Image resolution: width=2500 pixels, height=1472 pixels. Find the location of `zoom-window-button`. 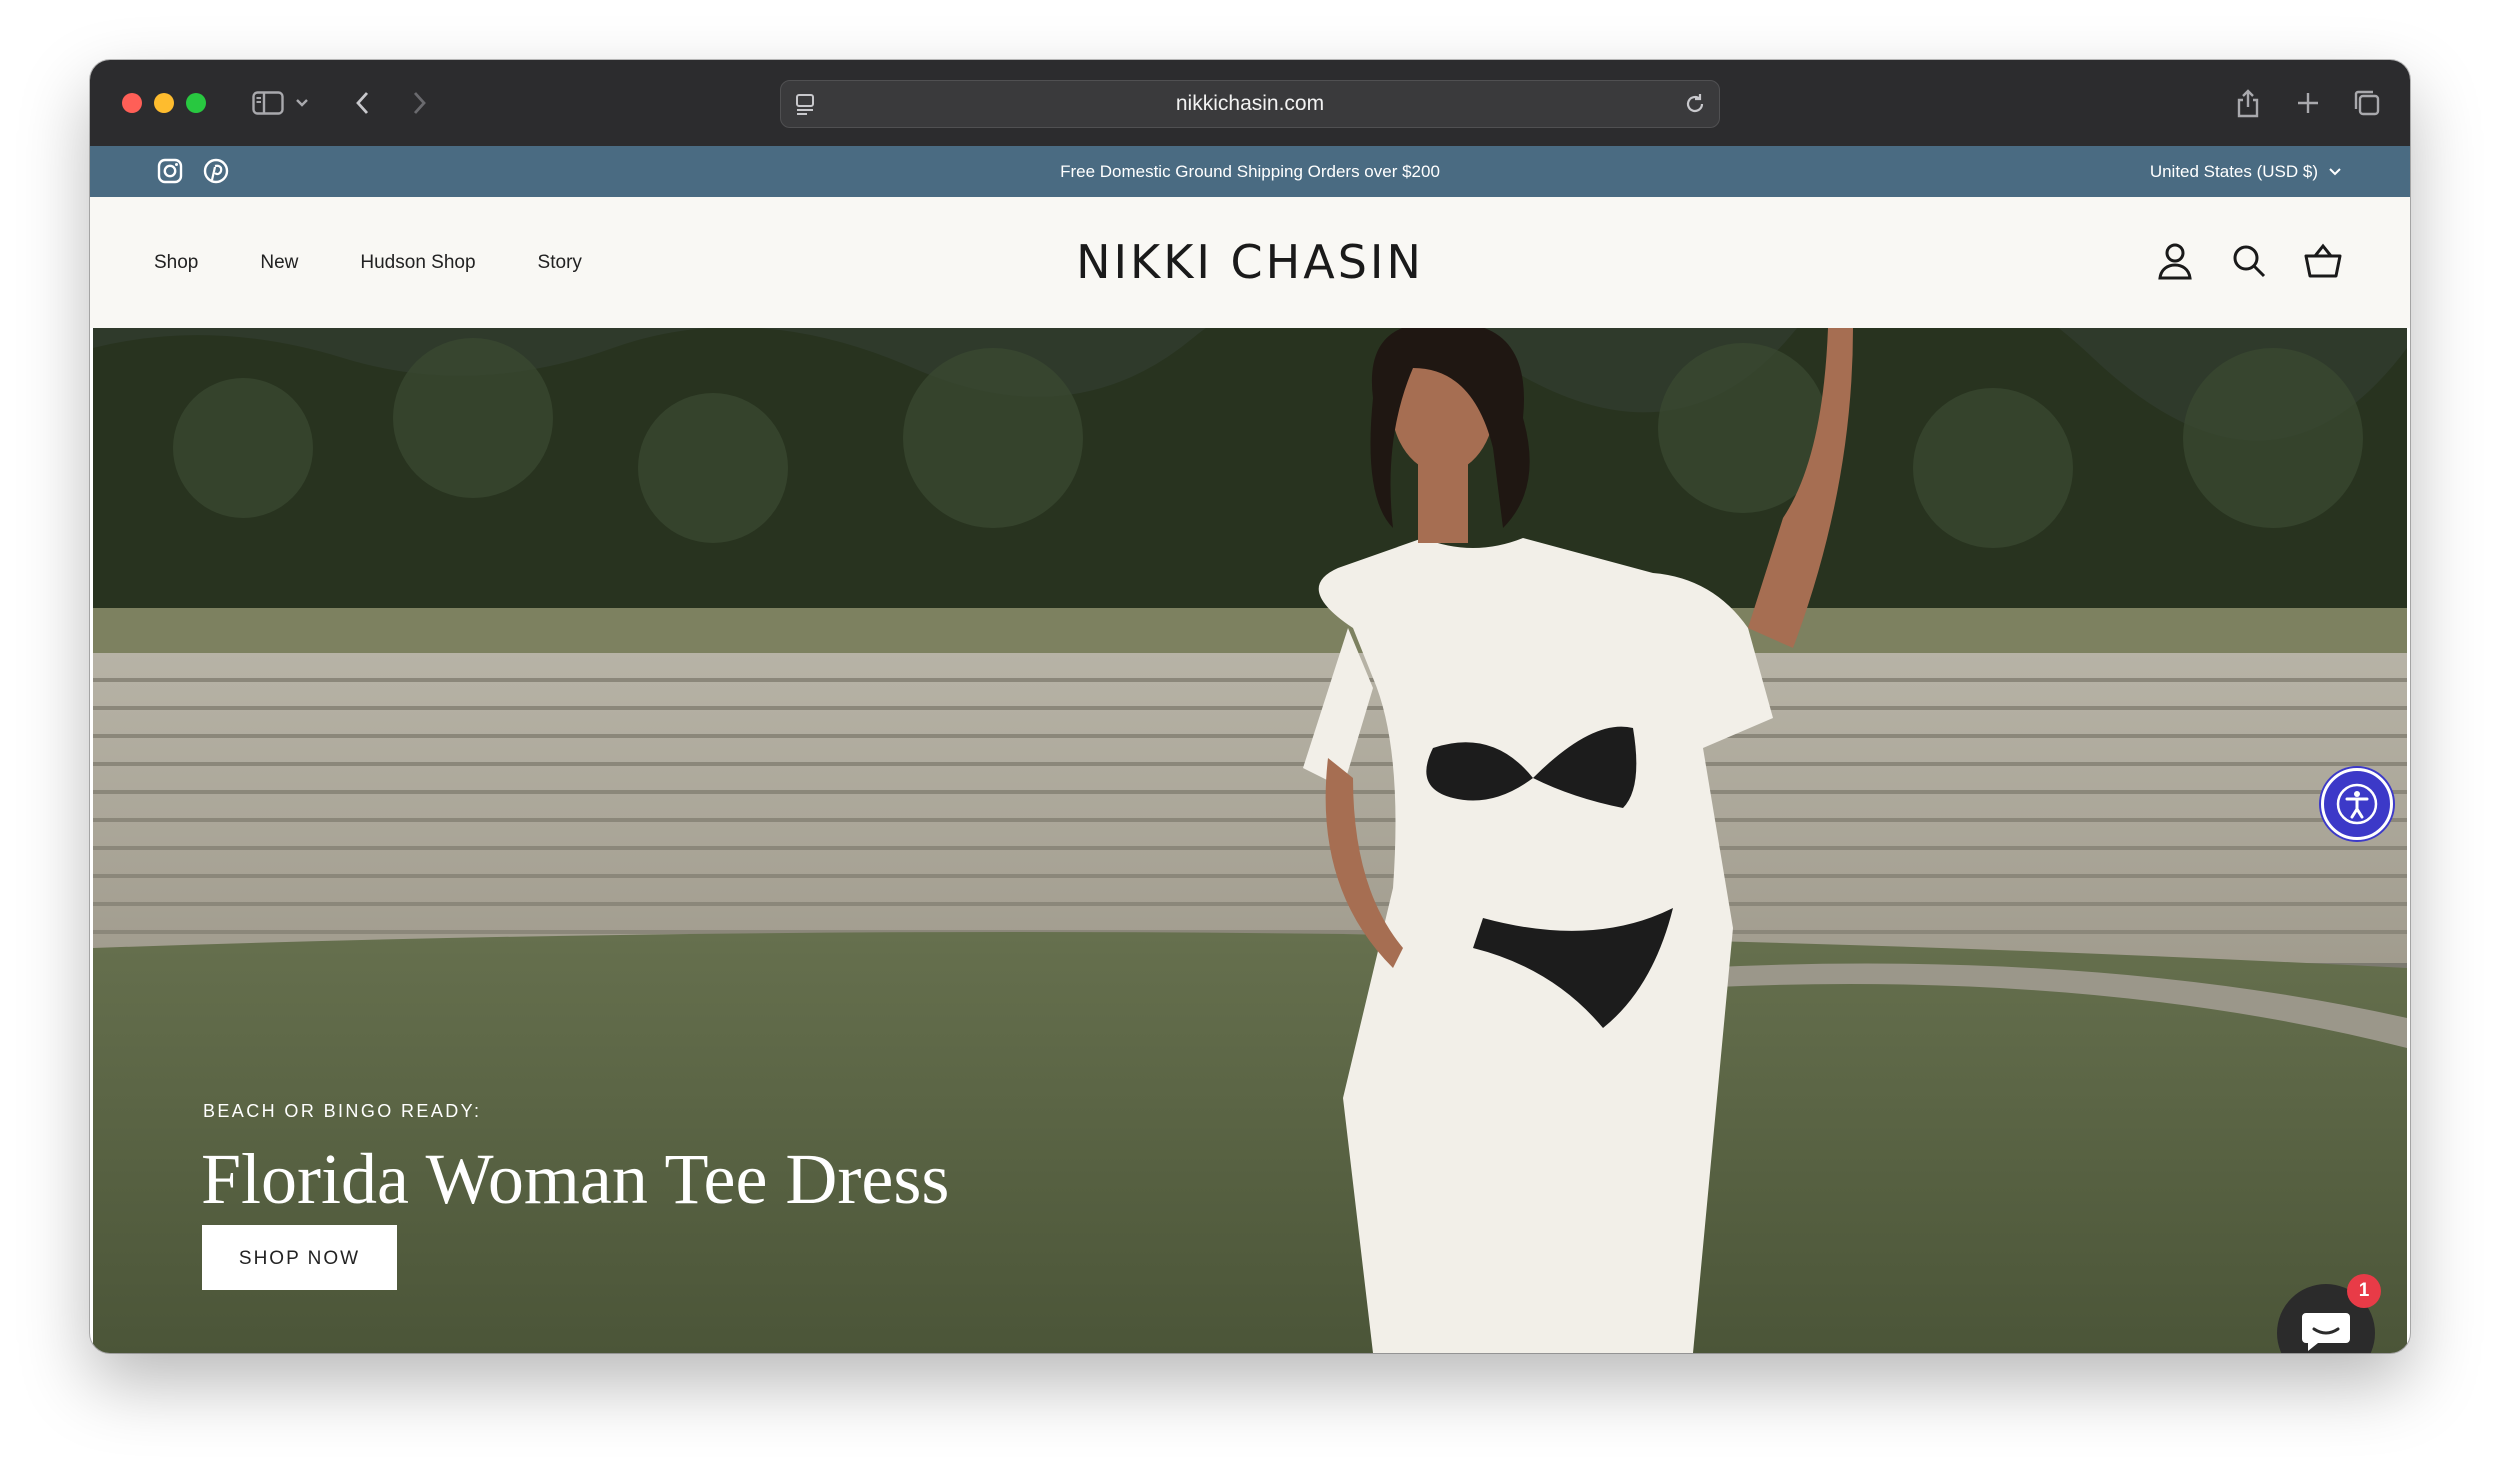

zoom-window-button is located at coordinates (196, 103).